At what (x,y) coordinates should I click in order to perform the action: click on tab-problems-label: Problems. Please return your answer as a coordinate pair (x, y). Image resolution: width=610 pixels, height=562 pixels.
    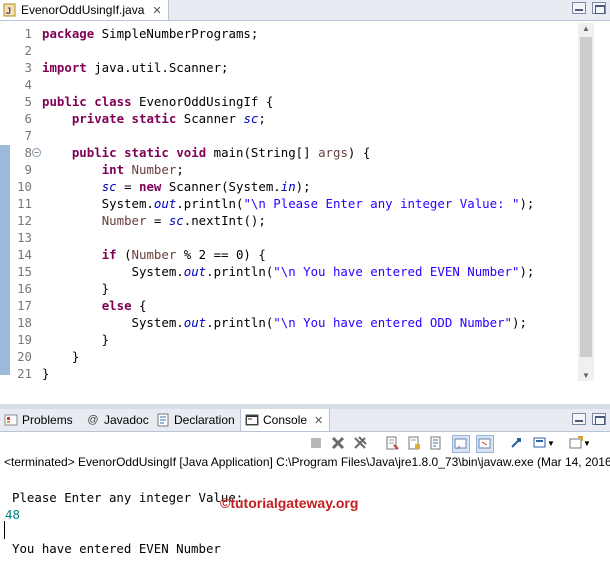
    Looking at the image, I should click on (47, 420).